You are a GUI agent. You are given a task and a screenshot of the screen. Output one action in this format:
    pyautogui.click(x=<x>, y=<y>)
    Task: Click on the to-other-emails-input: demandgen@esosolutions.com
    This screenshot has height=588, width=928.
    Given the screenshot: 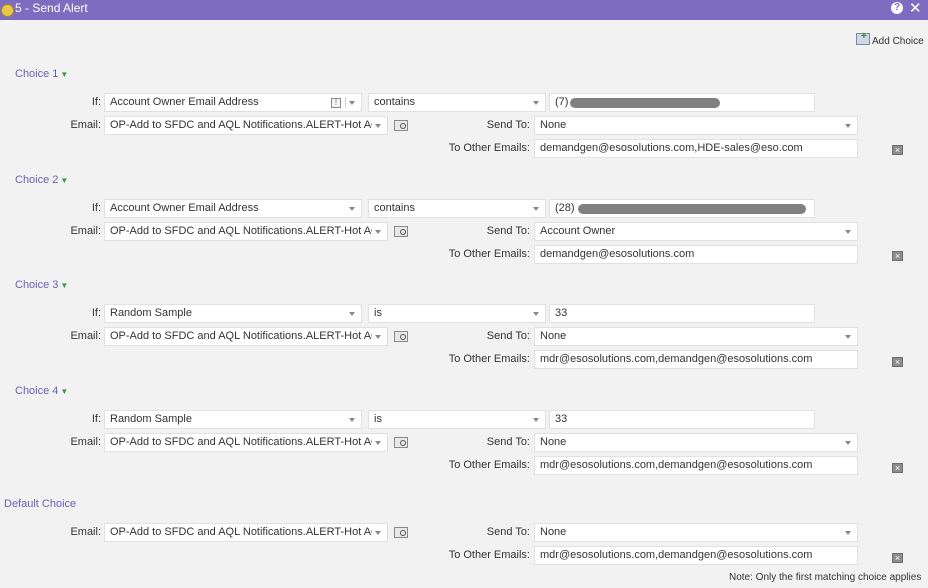 What is the action you would take?
    pyautogui.click(x=696, y=254)
    